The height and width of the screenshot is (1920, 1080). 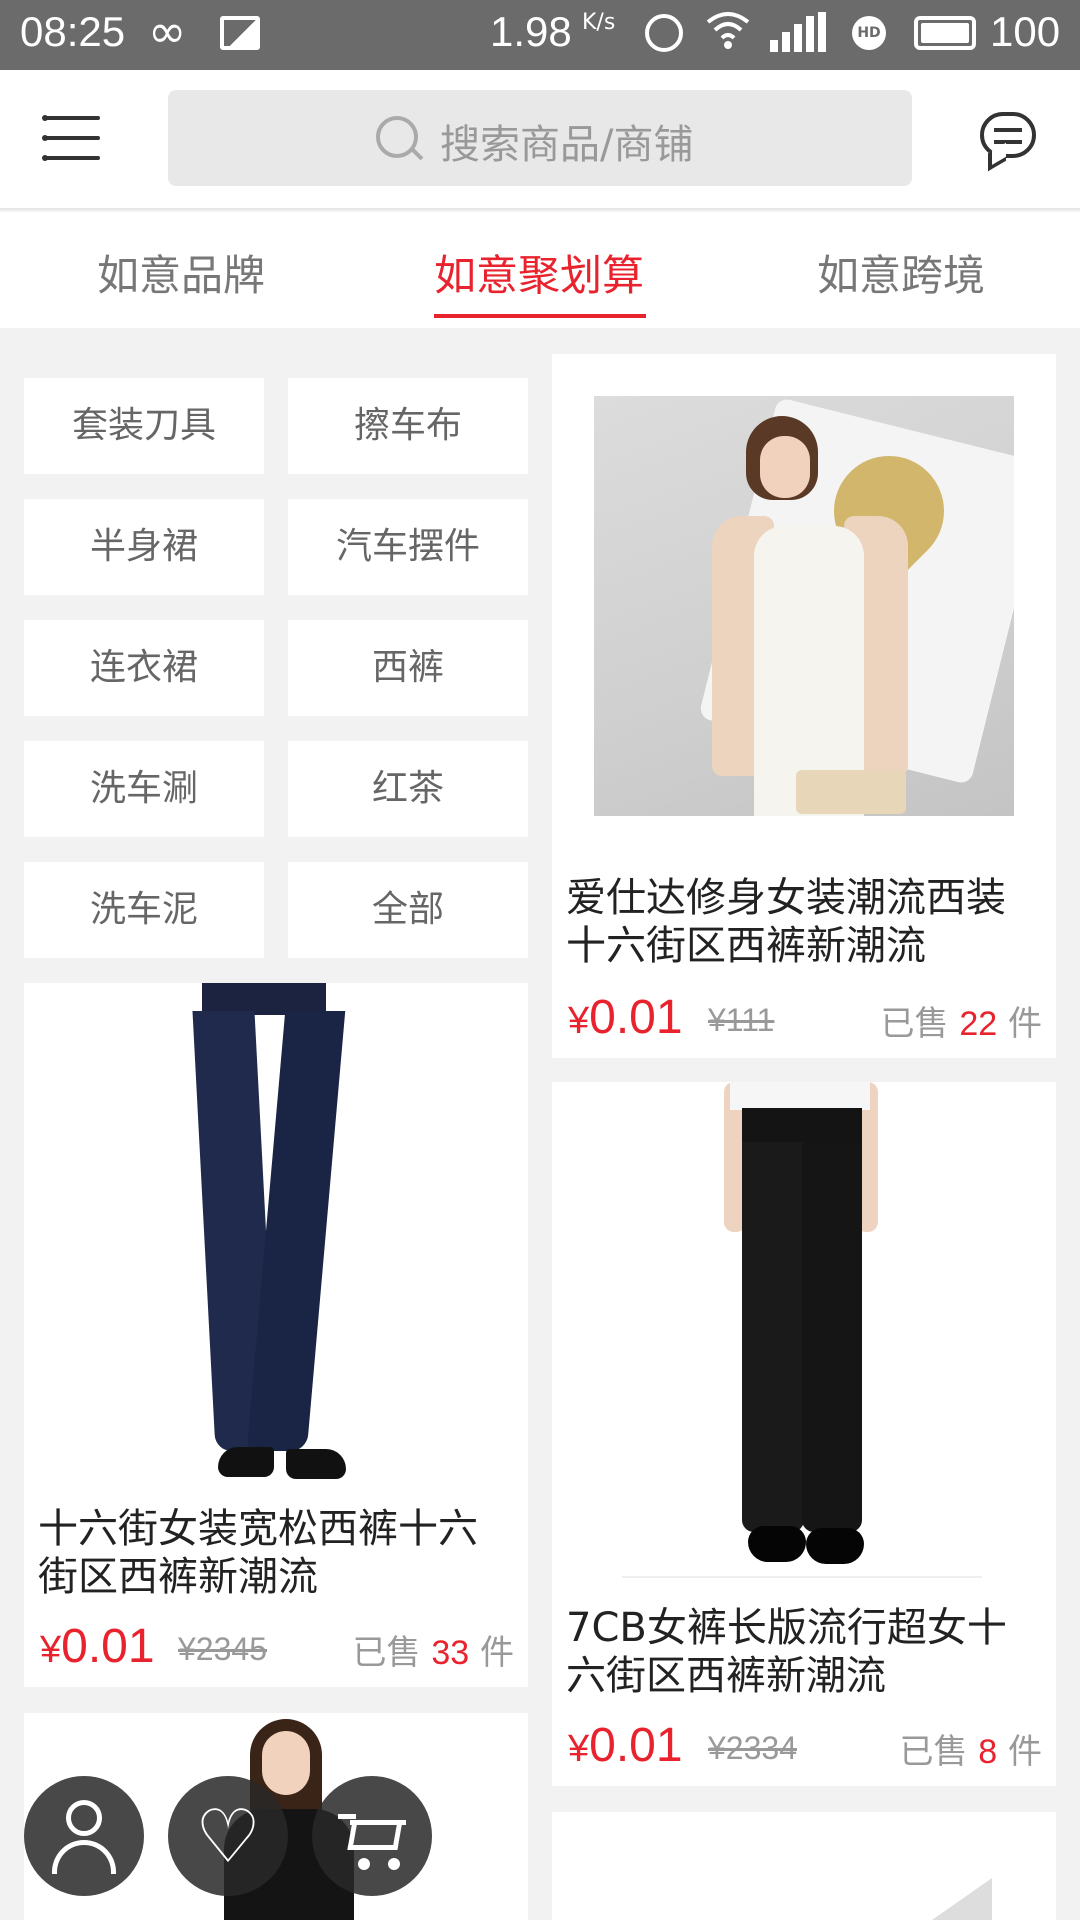 I want to click on category-car-cloth: 擦车布, so click(x=408, y=426).